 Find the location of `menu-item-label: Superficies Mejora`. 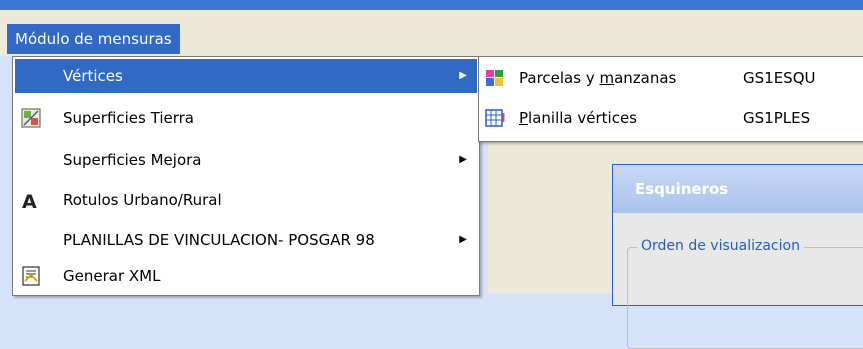

menu-item-label: Superficies Mejora is located at coordinates (132, 160).